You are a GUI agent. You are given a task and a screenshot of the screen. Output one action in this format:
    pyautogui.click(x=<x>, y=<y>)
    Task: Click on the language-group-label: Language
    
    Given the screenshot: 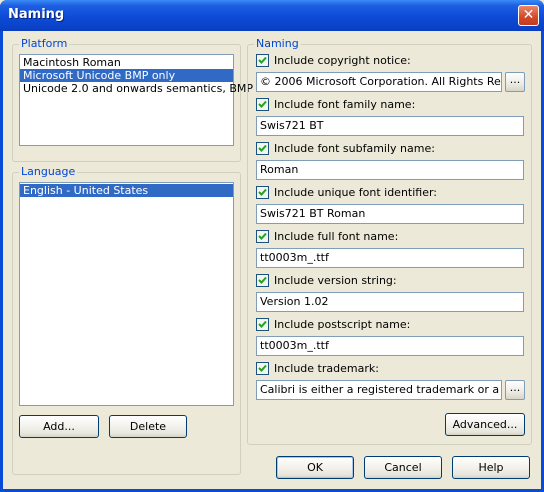 What is the action you would take?
    pyautogui.click(x=48, y=171)
    